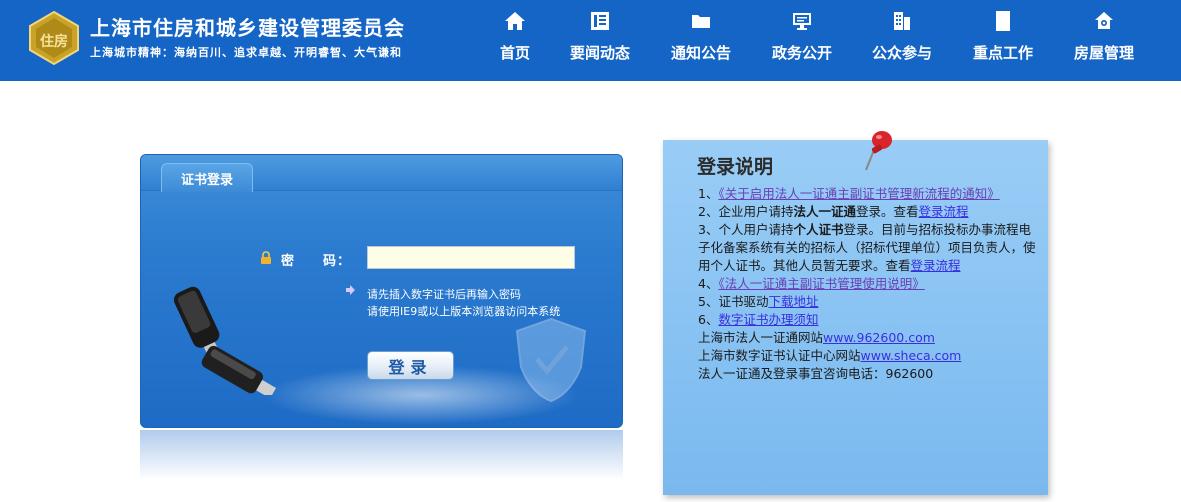 This screenshot has height=502, width=1181. Describe the element at coordinates (733, 301) in the screenshot. I see `item-text: 5、证书驱动` at that location.